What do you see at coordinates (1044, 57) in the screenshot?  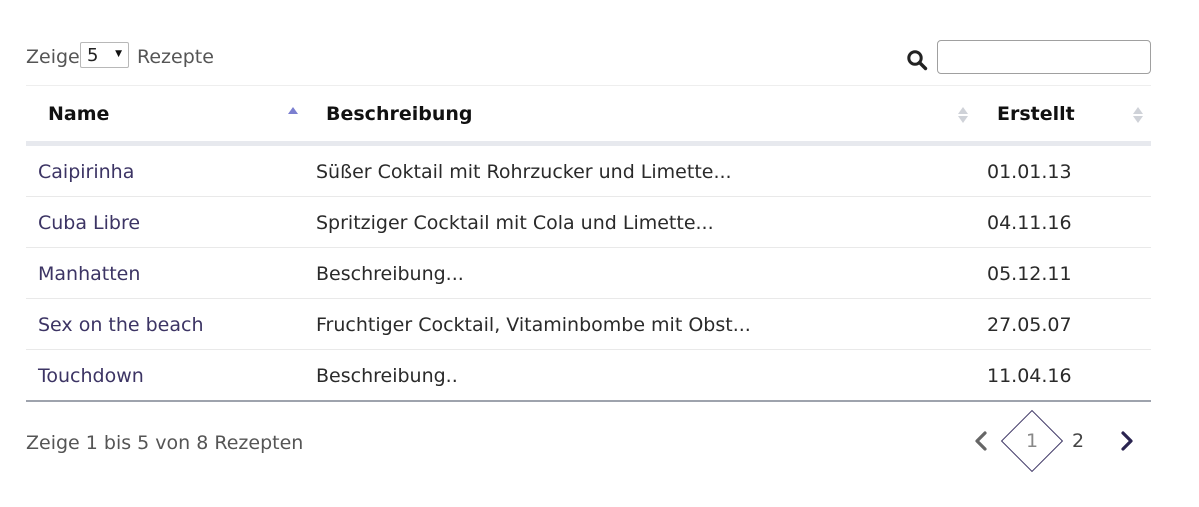 I see `search-input` at bounding box center [1044, 57].